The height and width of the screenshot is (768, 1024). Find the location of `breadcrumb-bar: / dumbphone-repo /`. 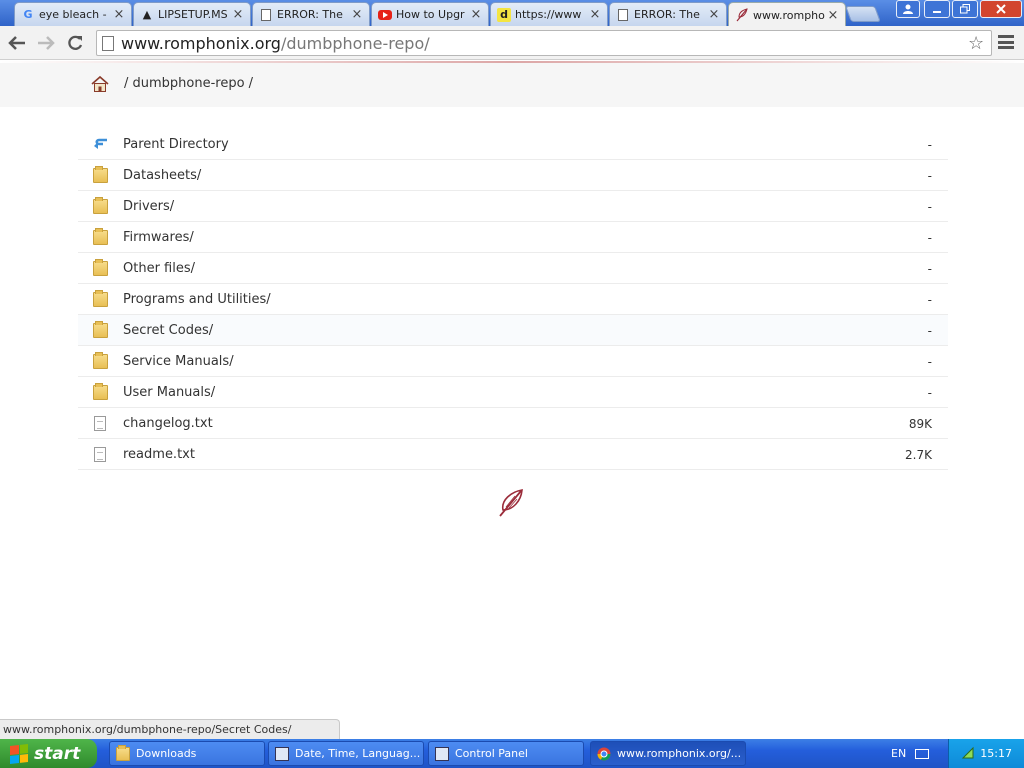

breadcrumb-bar: / dumbphone-repo / is located at coordinates (512, 85).